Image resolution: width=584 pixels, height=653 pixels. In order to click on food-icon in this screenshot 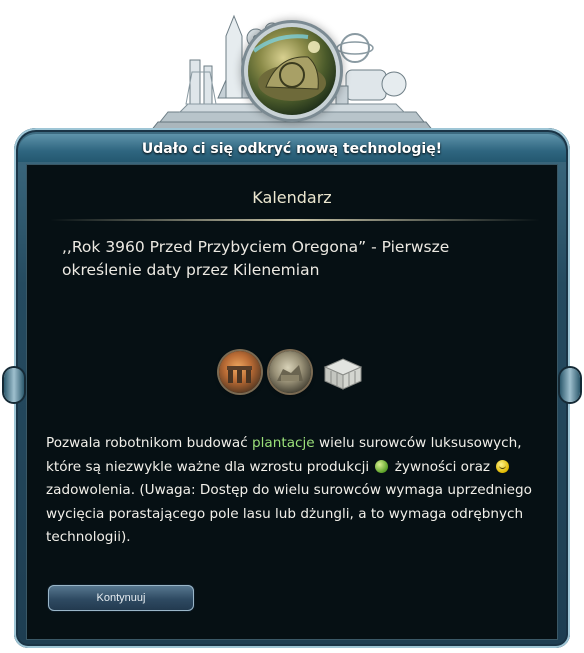, I will do `click(382, 466)`.